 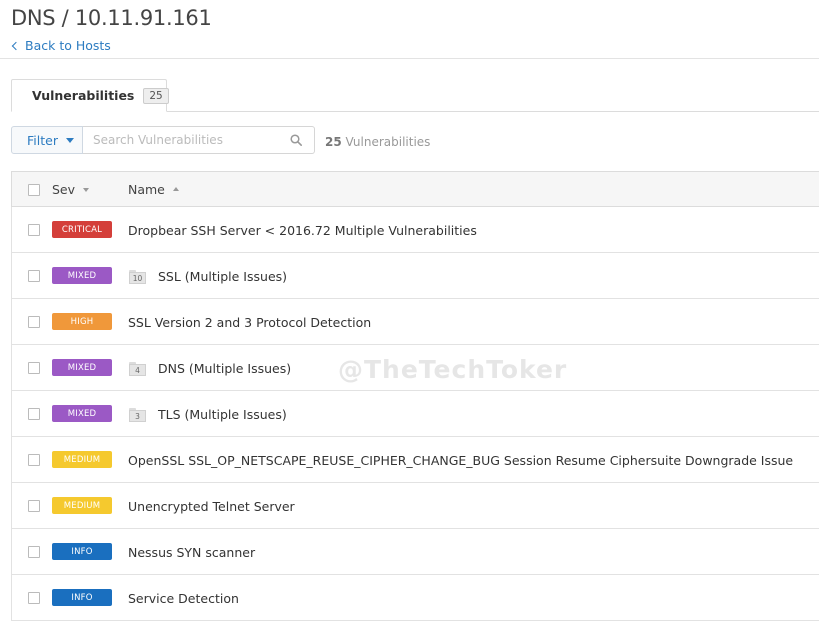 I want to click on folder-icon: 4, so click(x=137, y=368).